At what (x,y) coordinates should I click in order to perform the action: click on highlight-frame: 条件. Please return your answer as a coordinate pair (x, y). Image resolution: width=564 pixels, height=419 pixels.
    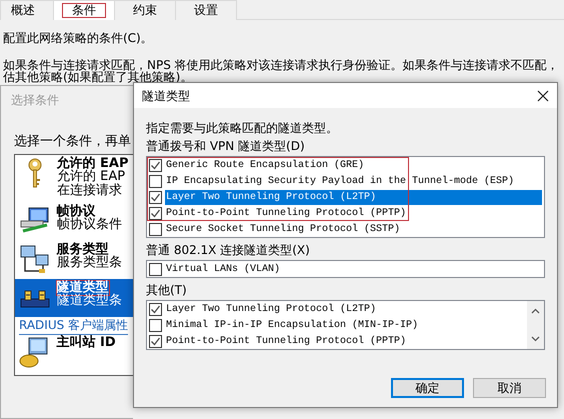
    Looking at the image, I should click on (84, 10).